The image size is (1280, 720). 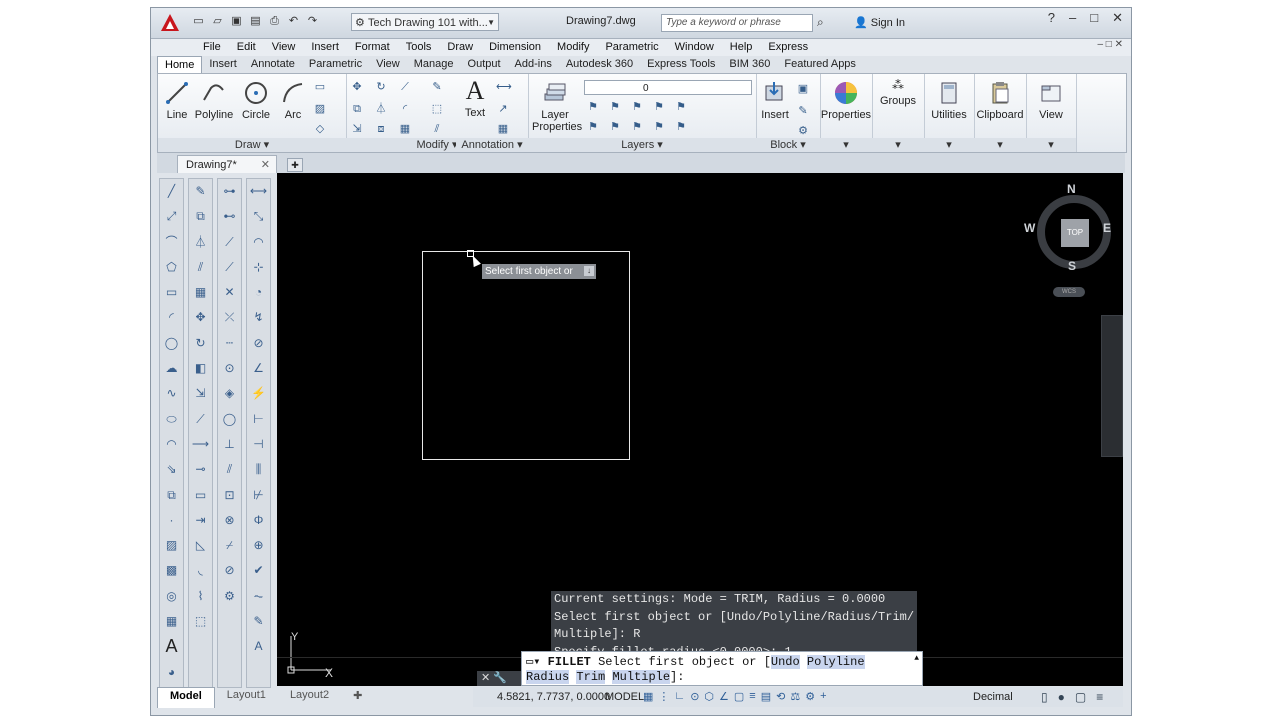 What do you see at coordinates (258, 242) in the screenshot?
I see `arc-length-icon: ◠` at bounding box center [258, 242].